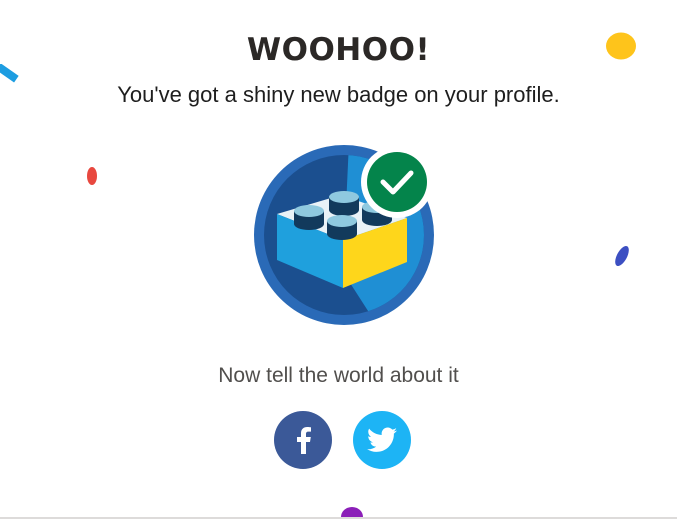 Image resolution: width=677 pixels, height=519 pixels. I want to click on lego-brick-badge-icon, so click(344, 235).